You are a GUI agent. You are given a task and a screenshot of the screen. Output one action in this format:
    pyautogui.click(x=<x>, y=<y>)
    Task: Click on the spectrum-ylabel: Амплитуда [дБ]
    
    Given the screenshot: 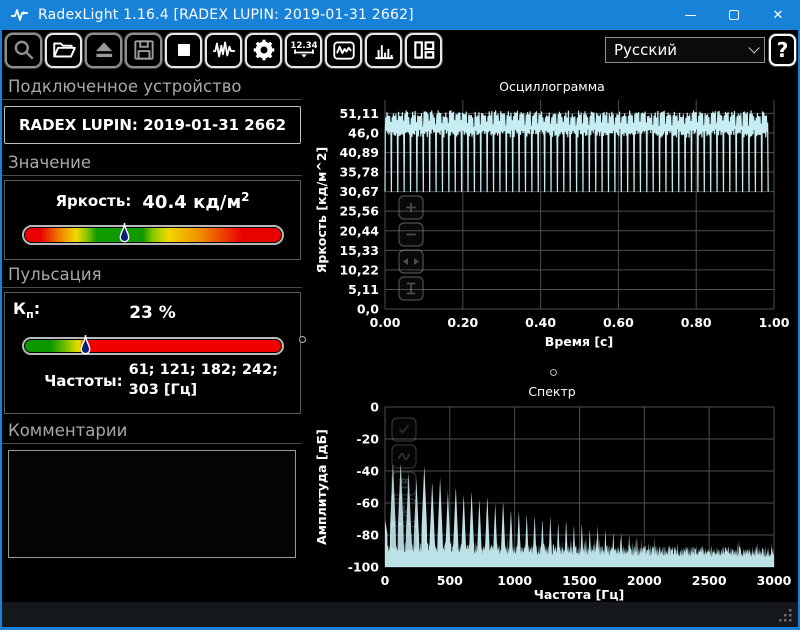 What is the action you would take?
    pyautogui.click(x=321, y=487)
    